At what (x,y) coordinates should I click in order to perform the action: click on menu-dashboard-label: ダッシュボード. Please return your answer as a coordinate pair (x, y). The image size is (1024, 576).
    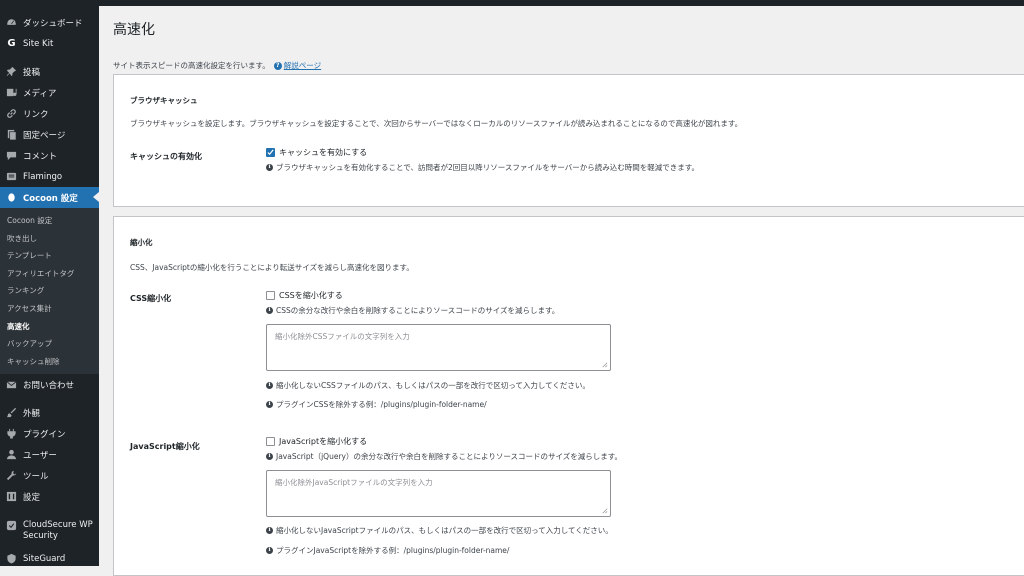
    Looking at the image, I should click on (53, 23).